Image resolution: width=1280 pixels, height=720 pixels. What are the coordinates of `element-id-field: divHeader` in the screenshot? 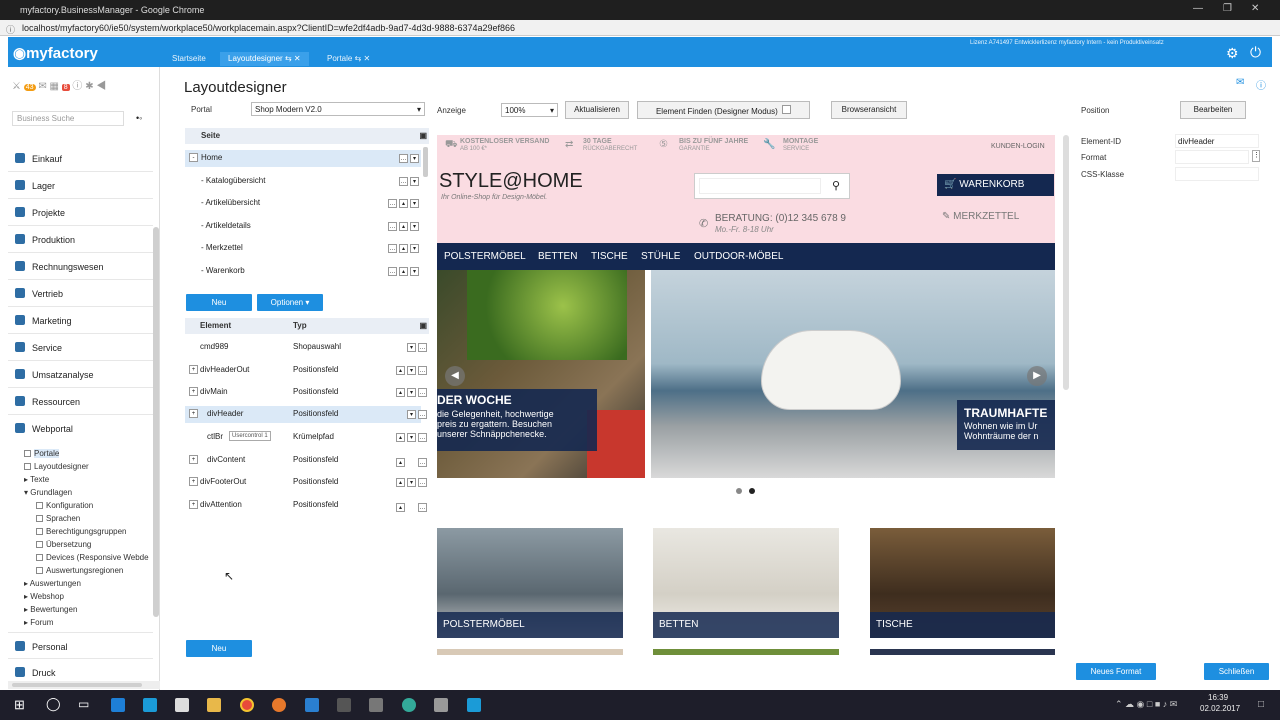 It's located at (1217, 141).